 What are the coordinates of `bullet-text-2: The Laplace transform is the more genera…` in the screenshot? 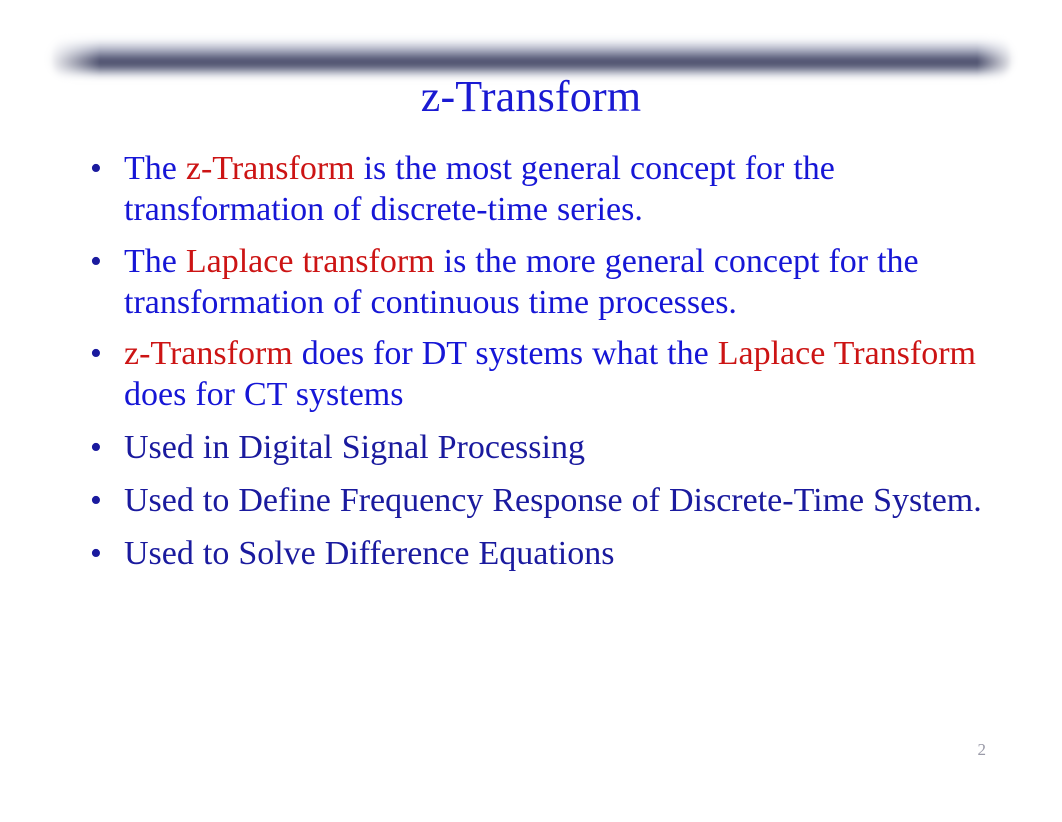 It's located at (556, 282).